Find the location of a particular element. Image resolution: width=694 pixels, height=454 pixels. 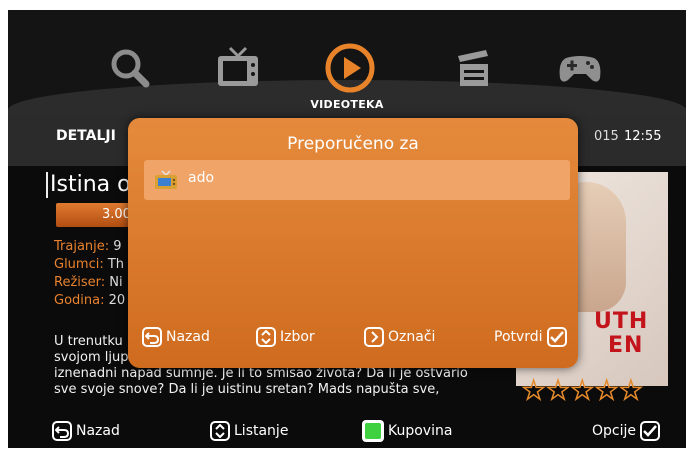

dialog-back-button: Nazad is located at coordinates (176, 337).